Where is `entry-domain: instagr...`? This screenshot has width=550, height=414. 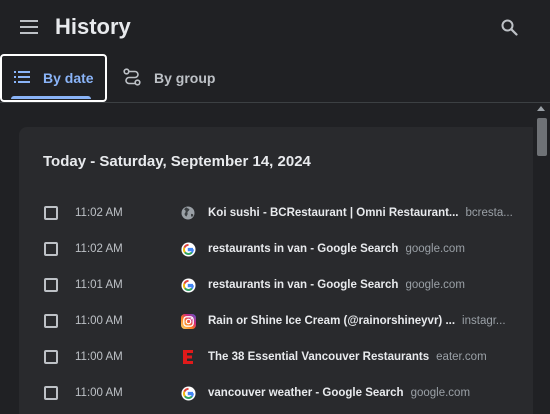
entry-domain: instagr... is located at coordinates (484, 321).